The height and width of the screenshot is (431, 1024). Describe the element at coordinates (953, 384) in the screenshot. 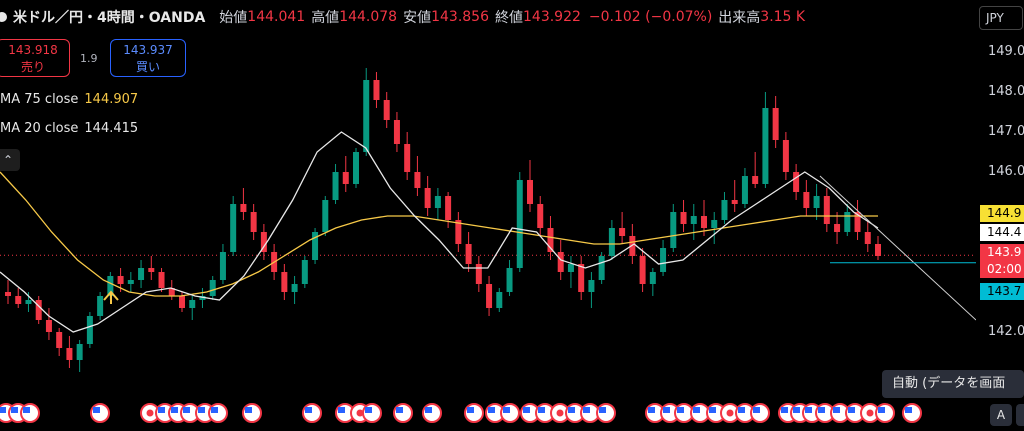

I see `auto-scale-tooltip: 自動 (データを画面` at that location.